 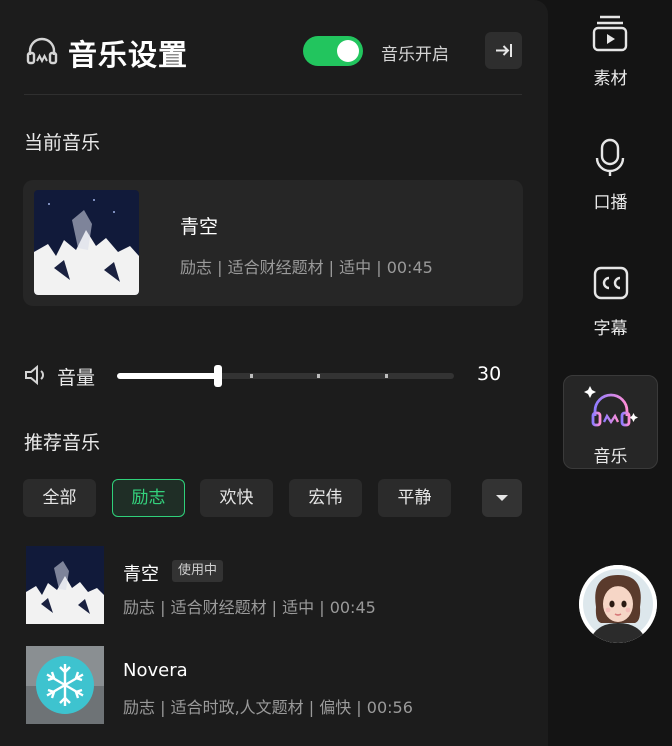 What do you see at coordinates (76, 378) in the screenshot?
I see `volume-label: 音量` at bounding box center [76, 378].